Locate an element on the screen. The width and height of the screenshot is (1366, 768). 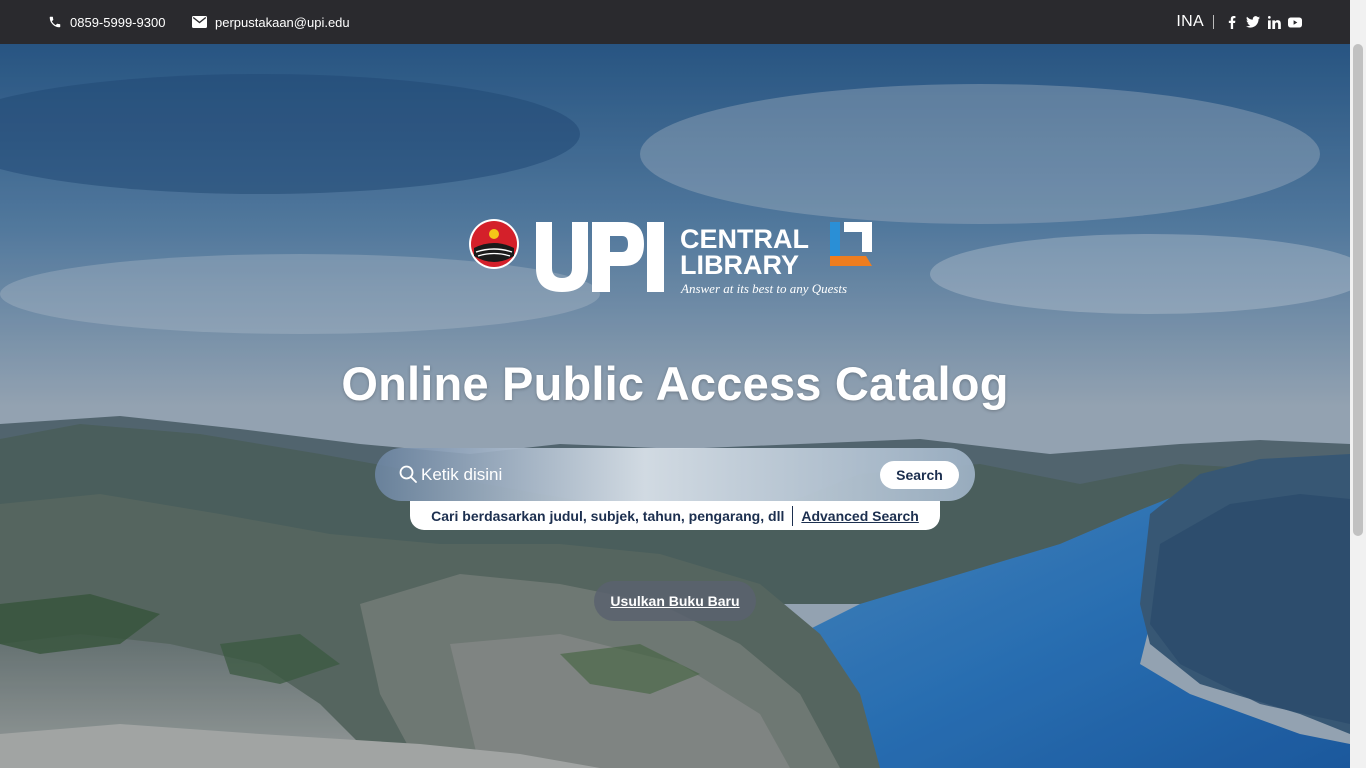
search-icon is located at coordinates (408, 474).